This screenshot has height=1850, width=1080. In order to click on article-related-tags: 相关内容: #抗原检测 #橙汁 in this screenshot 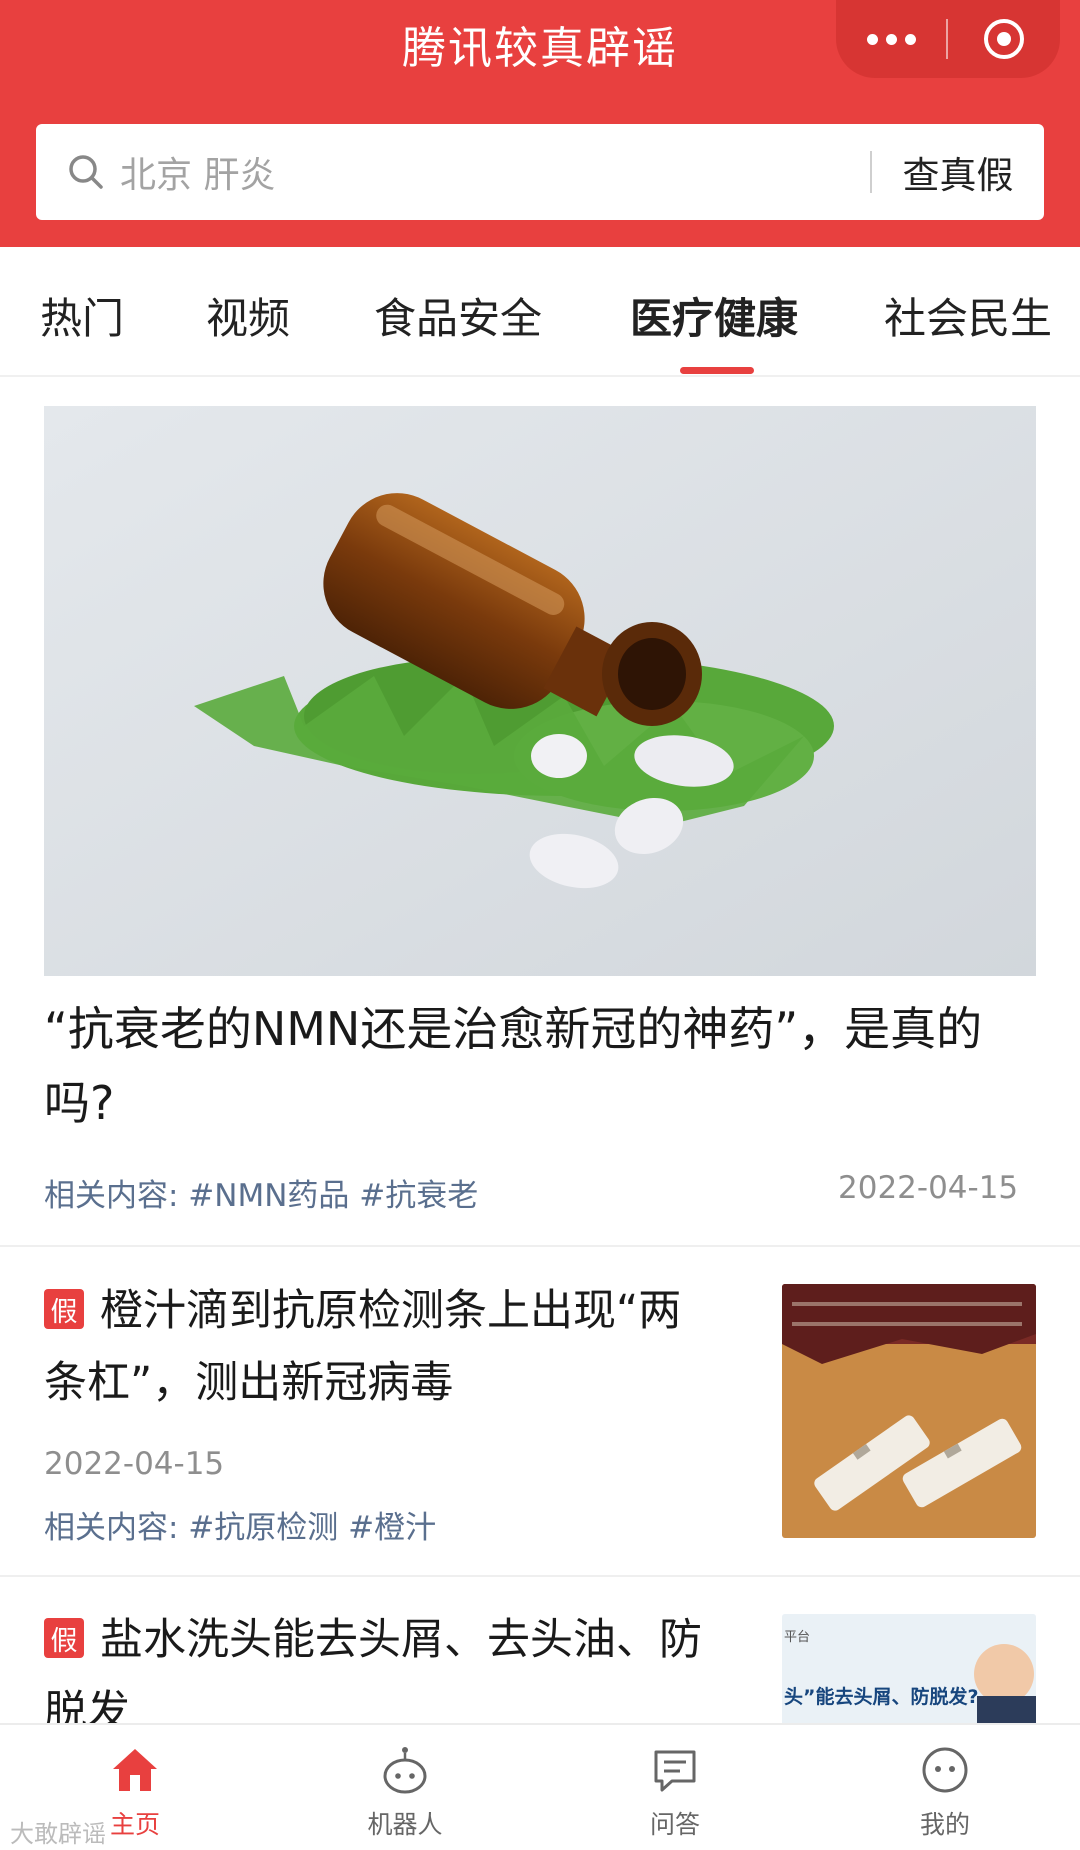, I will do `click(240, 1524)`.